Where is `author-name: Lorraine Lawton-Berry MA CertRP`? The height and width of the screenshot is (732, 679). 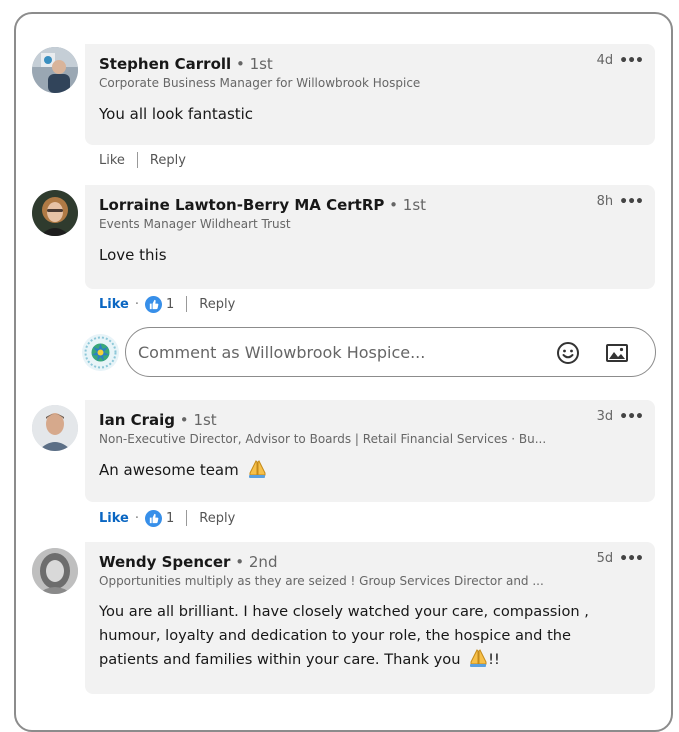 author-name: Lorraine Lawton-Berry MA CertRP is located at coordinates (241, 205).